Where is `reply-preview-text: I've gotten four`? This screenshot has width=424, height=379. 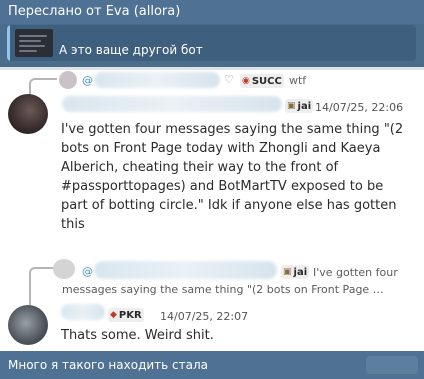 reply-preview-text: I've gotten four is located at coordinates (355, 272).